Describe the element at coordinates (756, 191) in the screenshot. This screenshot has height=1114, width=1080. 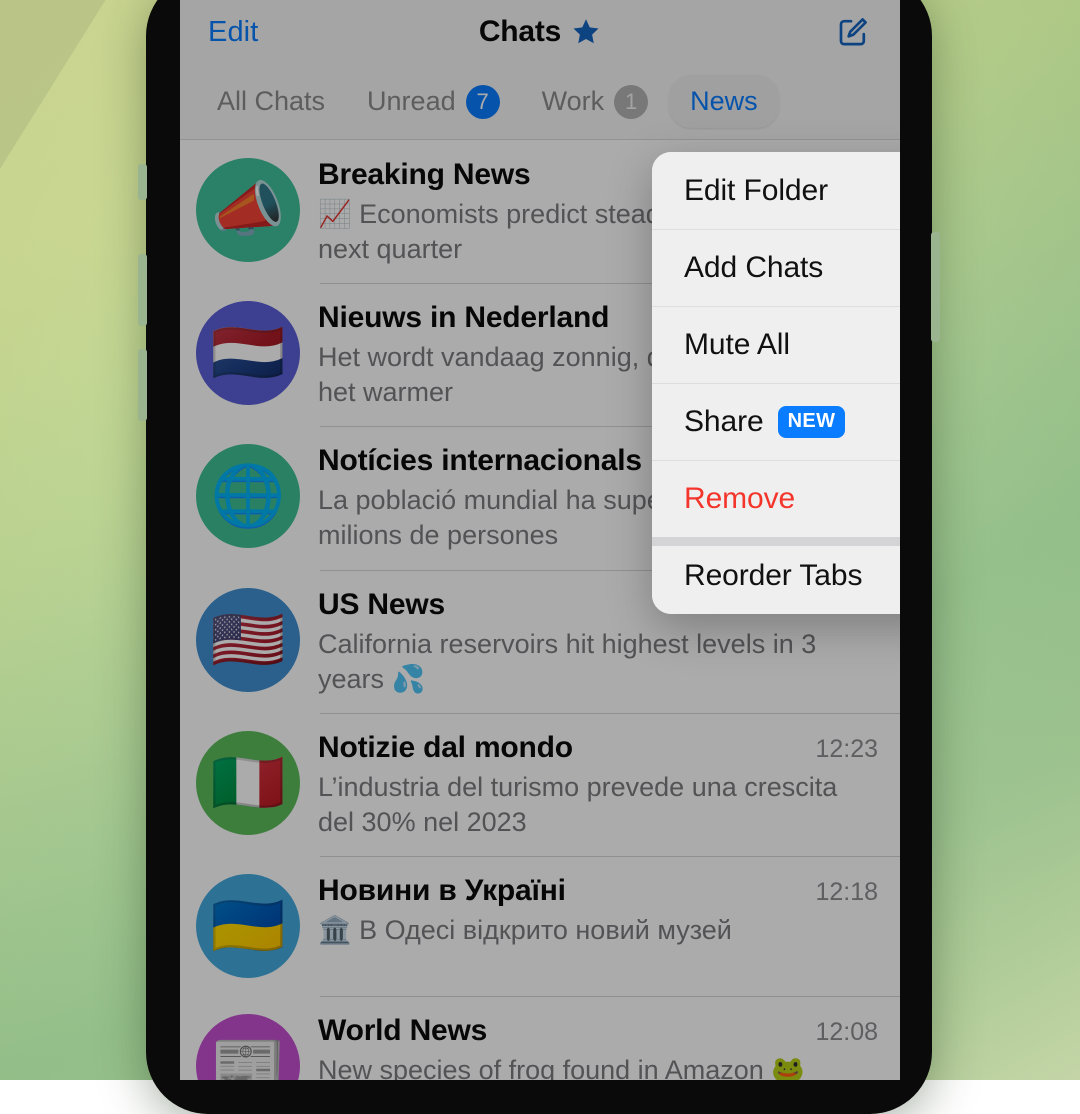
I see `menu-item-label: Edit Folder` at that location.